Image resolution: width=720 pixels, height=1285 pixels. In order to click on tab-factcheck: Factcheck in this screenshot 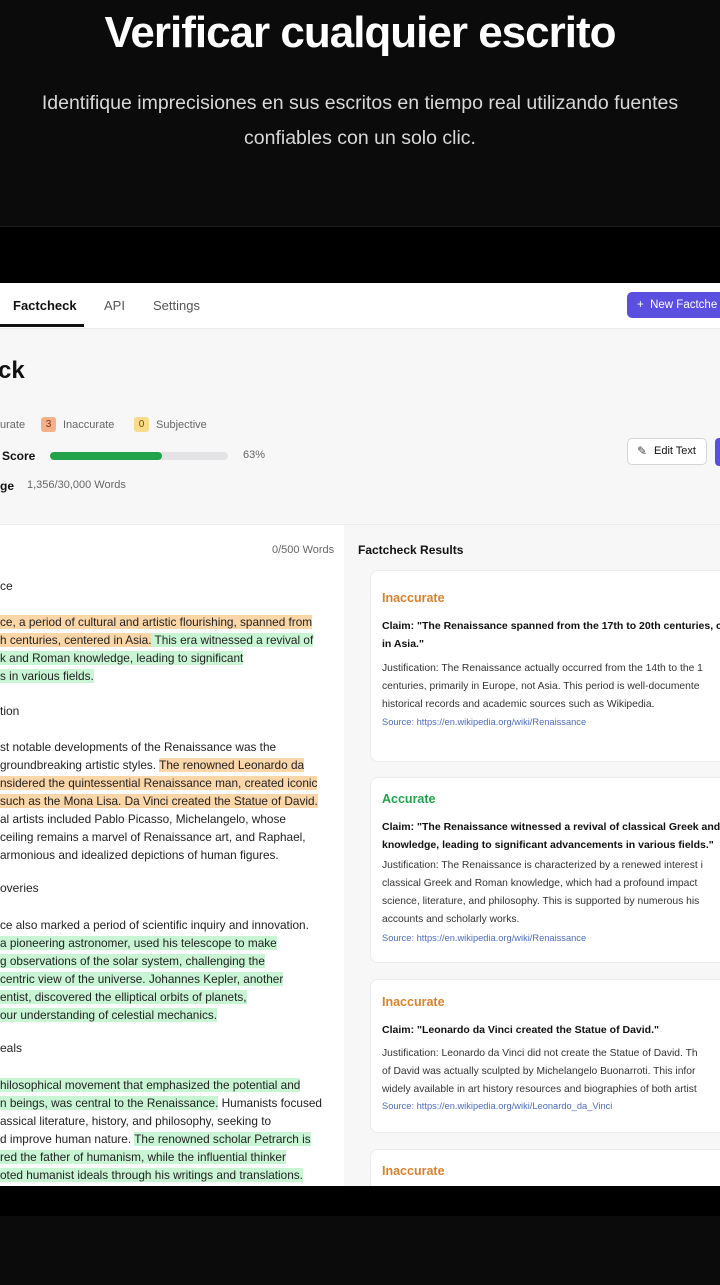, I will do `click(45, 305)`.